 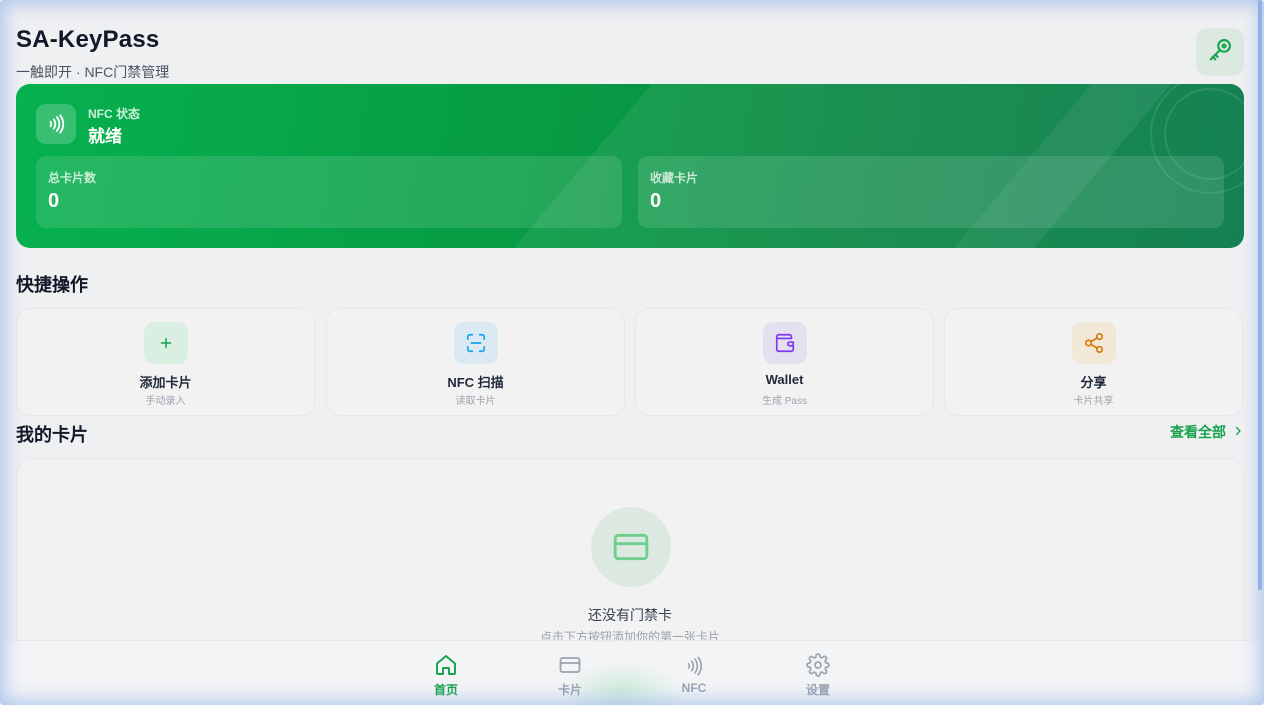 What do you see at coordinates (475, 382) in the screenshot?
I see `quick-action-label: NFC 扫描` at bounding box center [475, 382].